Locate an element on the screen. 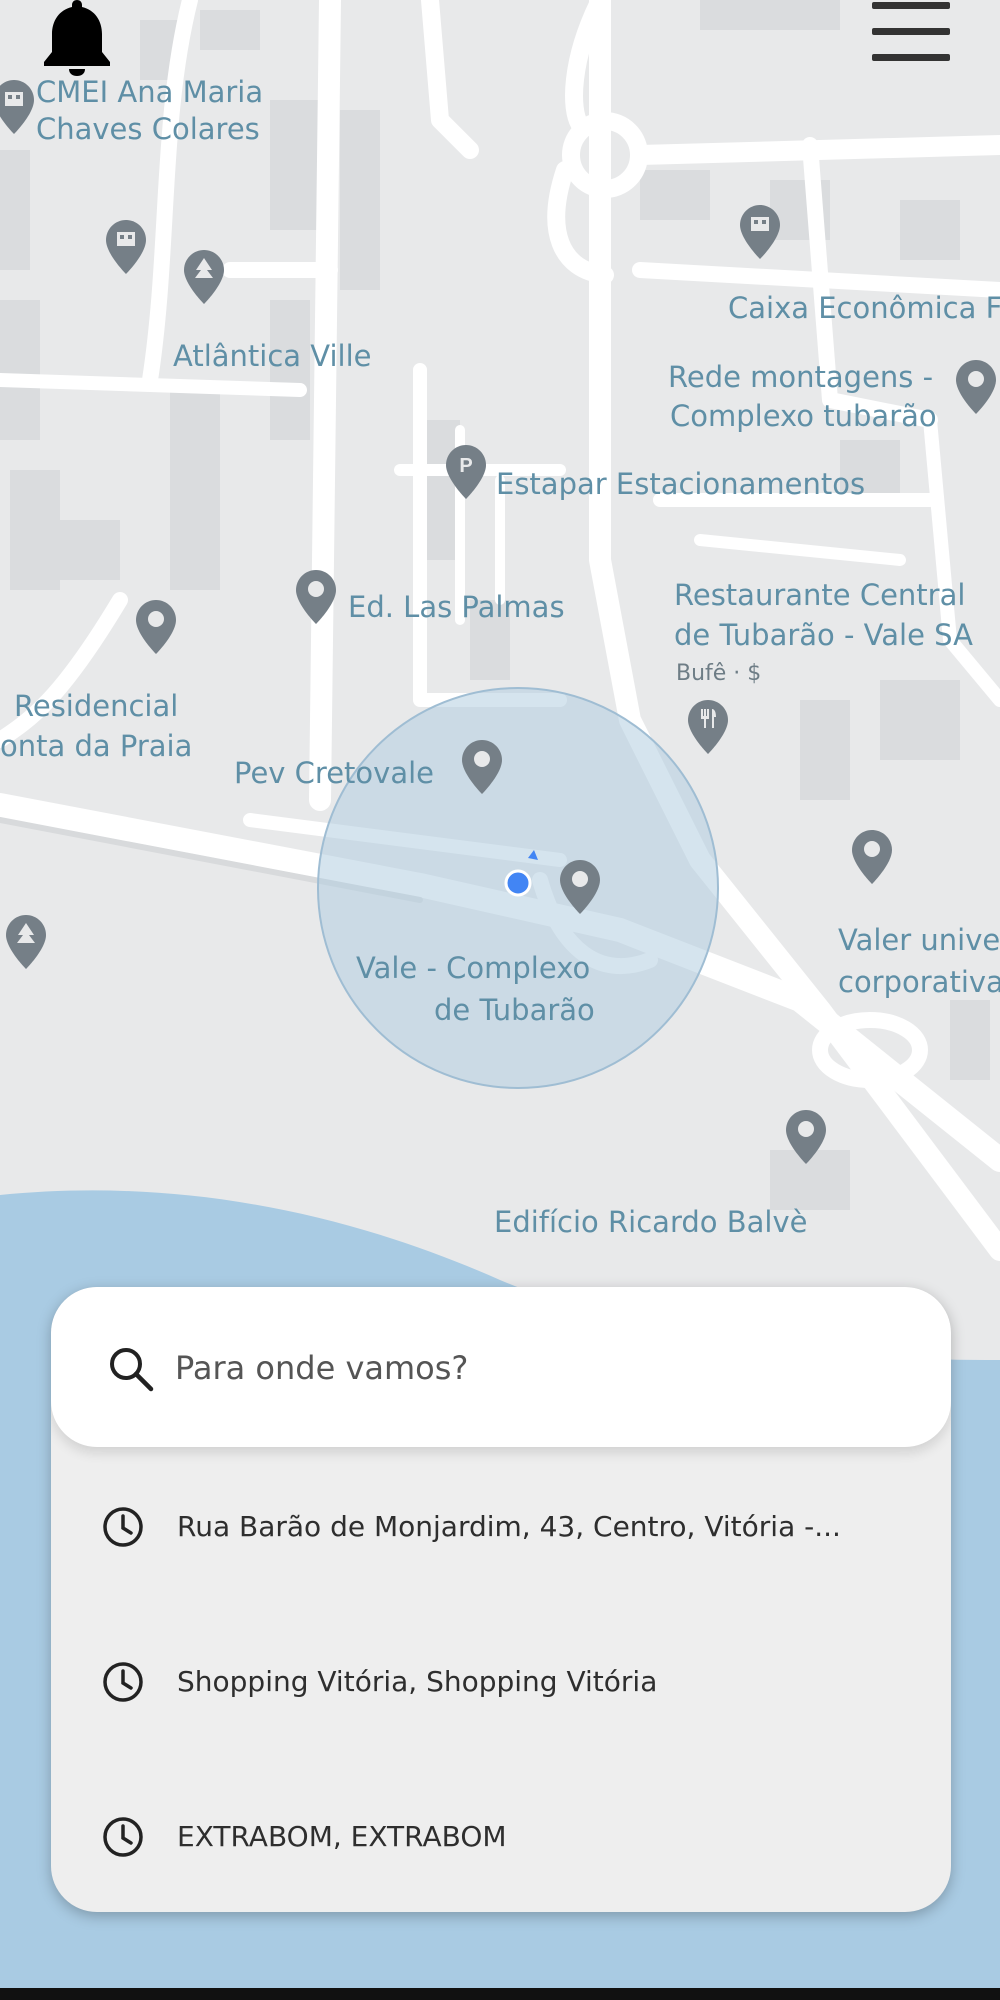 The width and height of the screenshot is (1000, 2000). map-label-ricardo: Edifício Ricardo Balvè is located at coordinates (651, 1222).